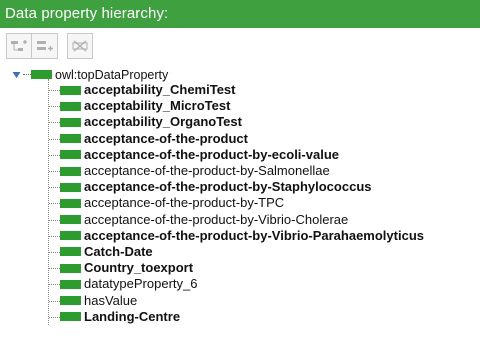 The height and width of the screenshot is (356, 480). I want to click on tree-item: acceptance-of-the-product-by-Salmonellae, so click(264, 171).